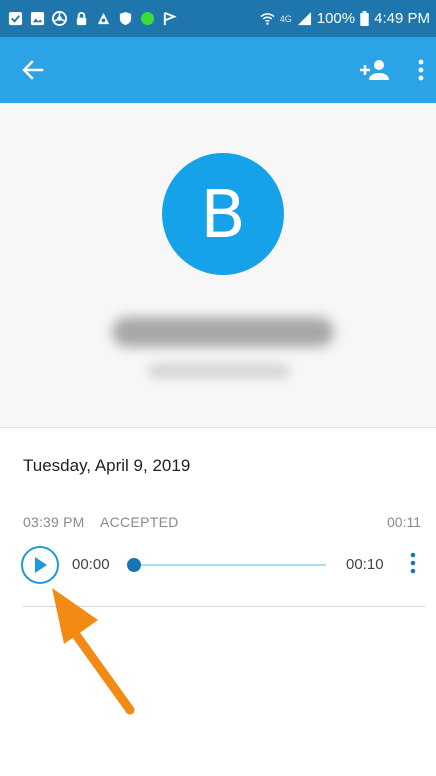 The image size is (436, 776). What do you see at coordinates (404, 522) in the screenshot?
I see `call-duration: 00:11` at bounding box center [404, 522].